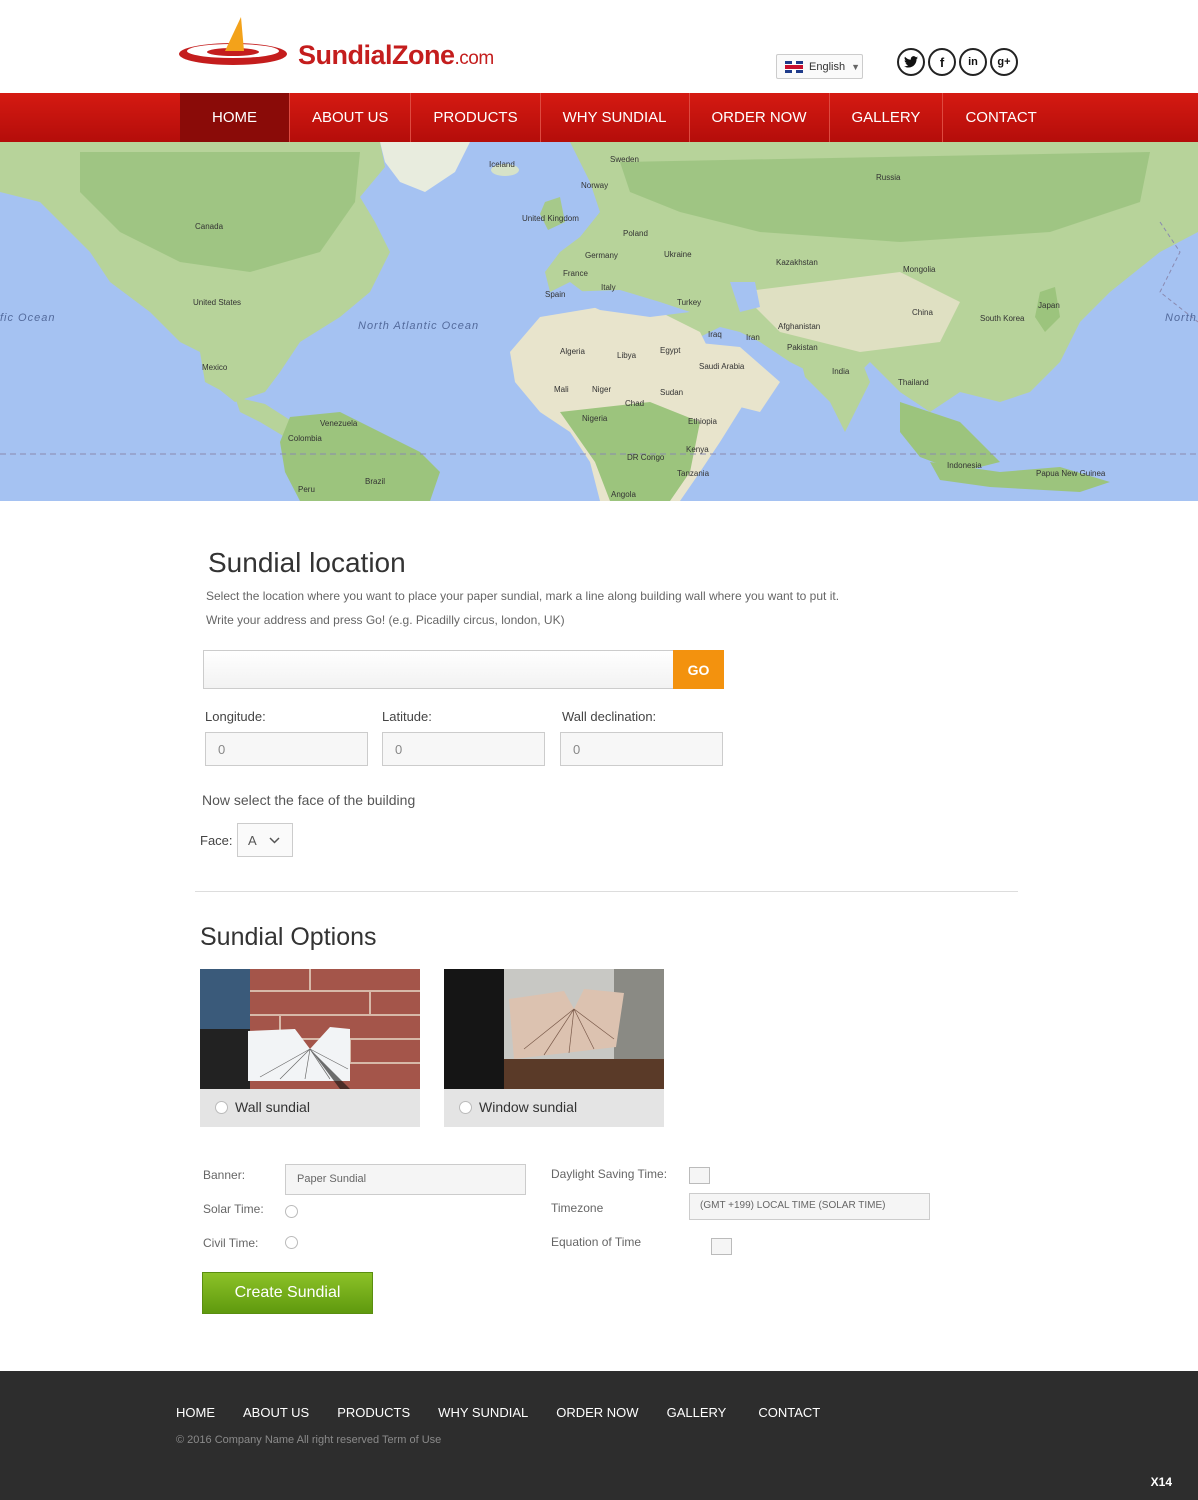 The image size is (1198, 1500). Describe the element at coordinates (287, 1293) in the screenshot. I see `create-sundial-button: Create Sundial` at that location.